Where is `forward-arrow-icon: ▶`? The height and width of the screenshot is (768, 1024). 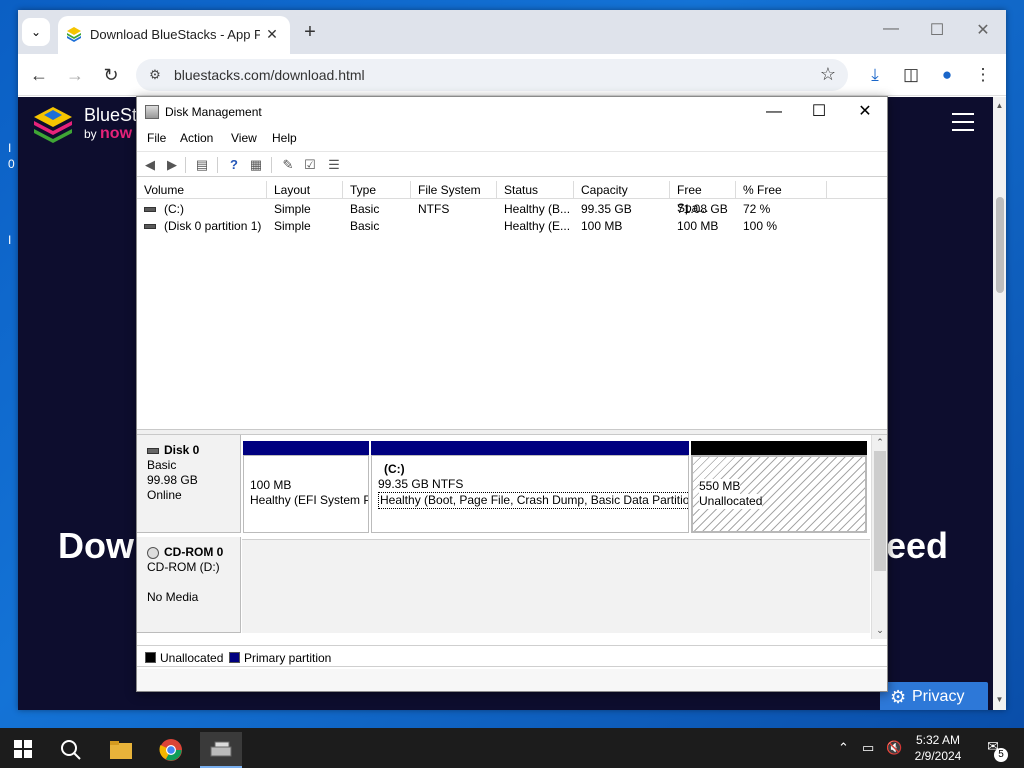 forward-arrow-icon: ▶ is located at coordinates (172, 165).